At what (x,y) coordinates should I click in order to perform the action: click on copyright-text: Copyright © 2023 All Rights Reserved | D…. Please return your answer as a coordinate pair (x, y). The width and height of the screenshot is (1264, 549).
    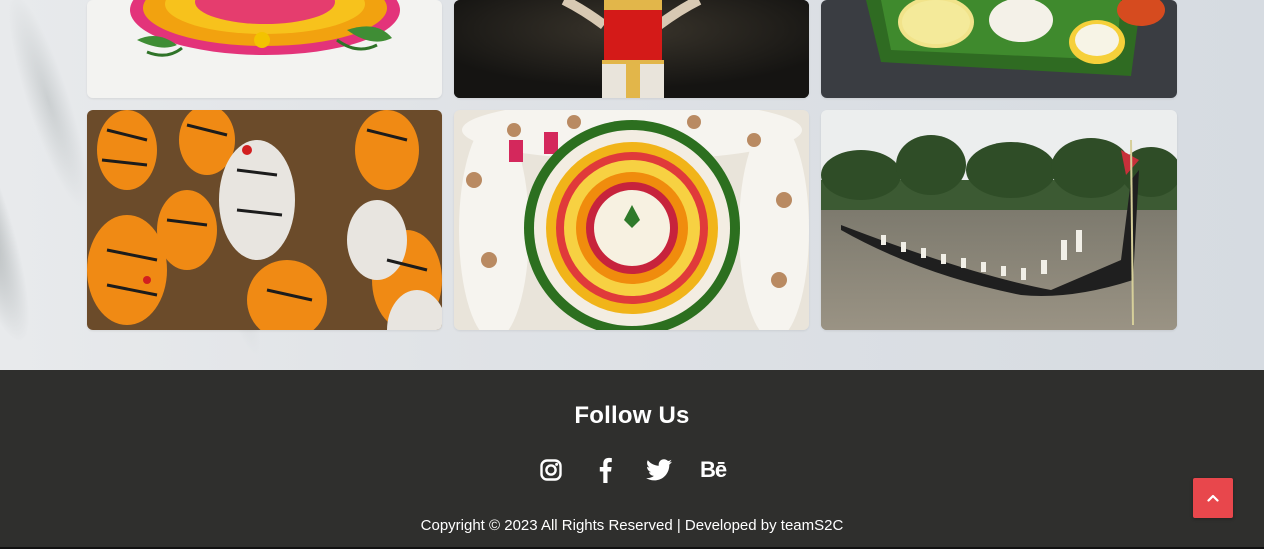
    Looking at the image, I should click on (632, 525).